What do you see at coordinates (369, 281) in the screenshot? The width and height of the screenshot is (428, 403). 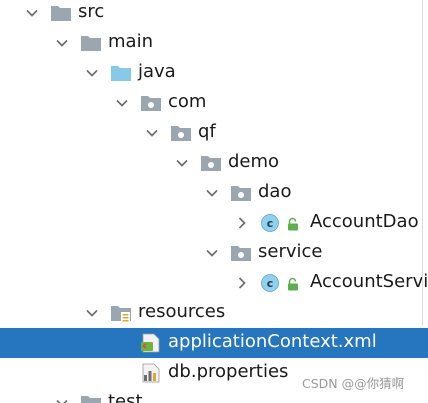 I see `tree-node-label: AccountServic` at bounding box center [369, 281].